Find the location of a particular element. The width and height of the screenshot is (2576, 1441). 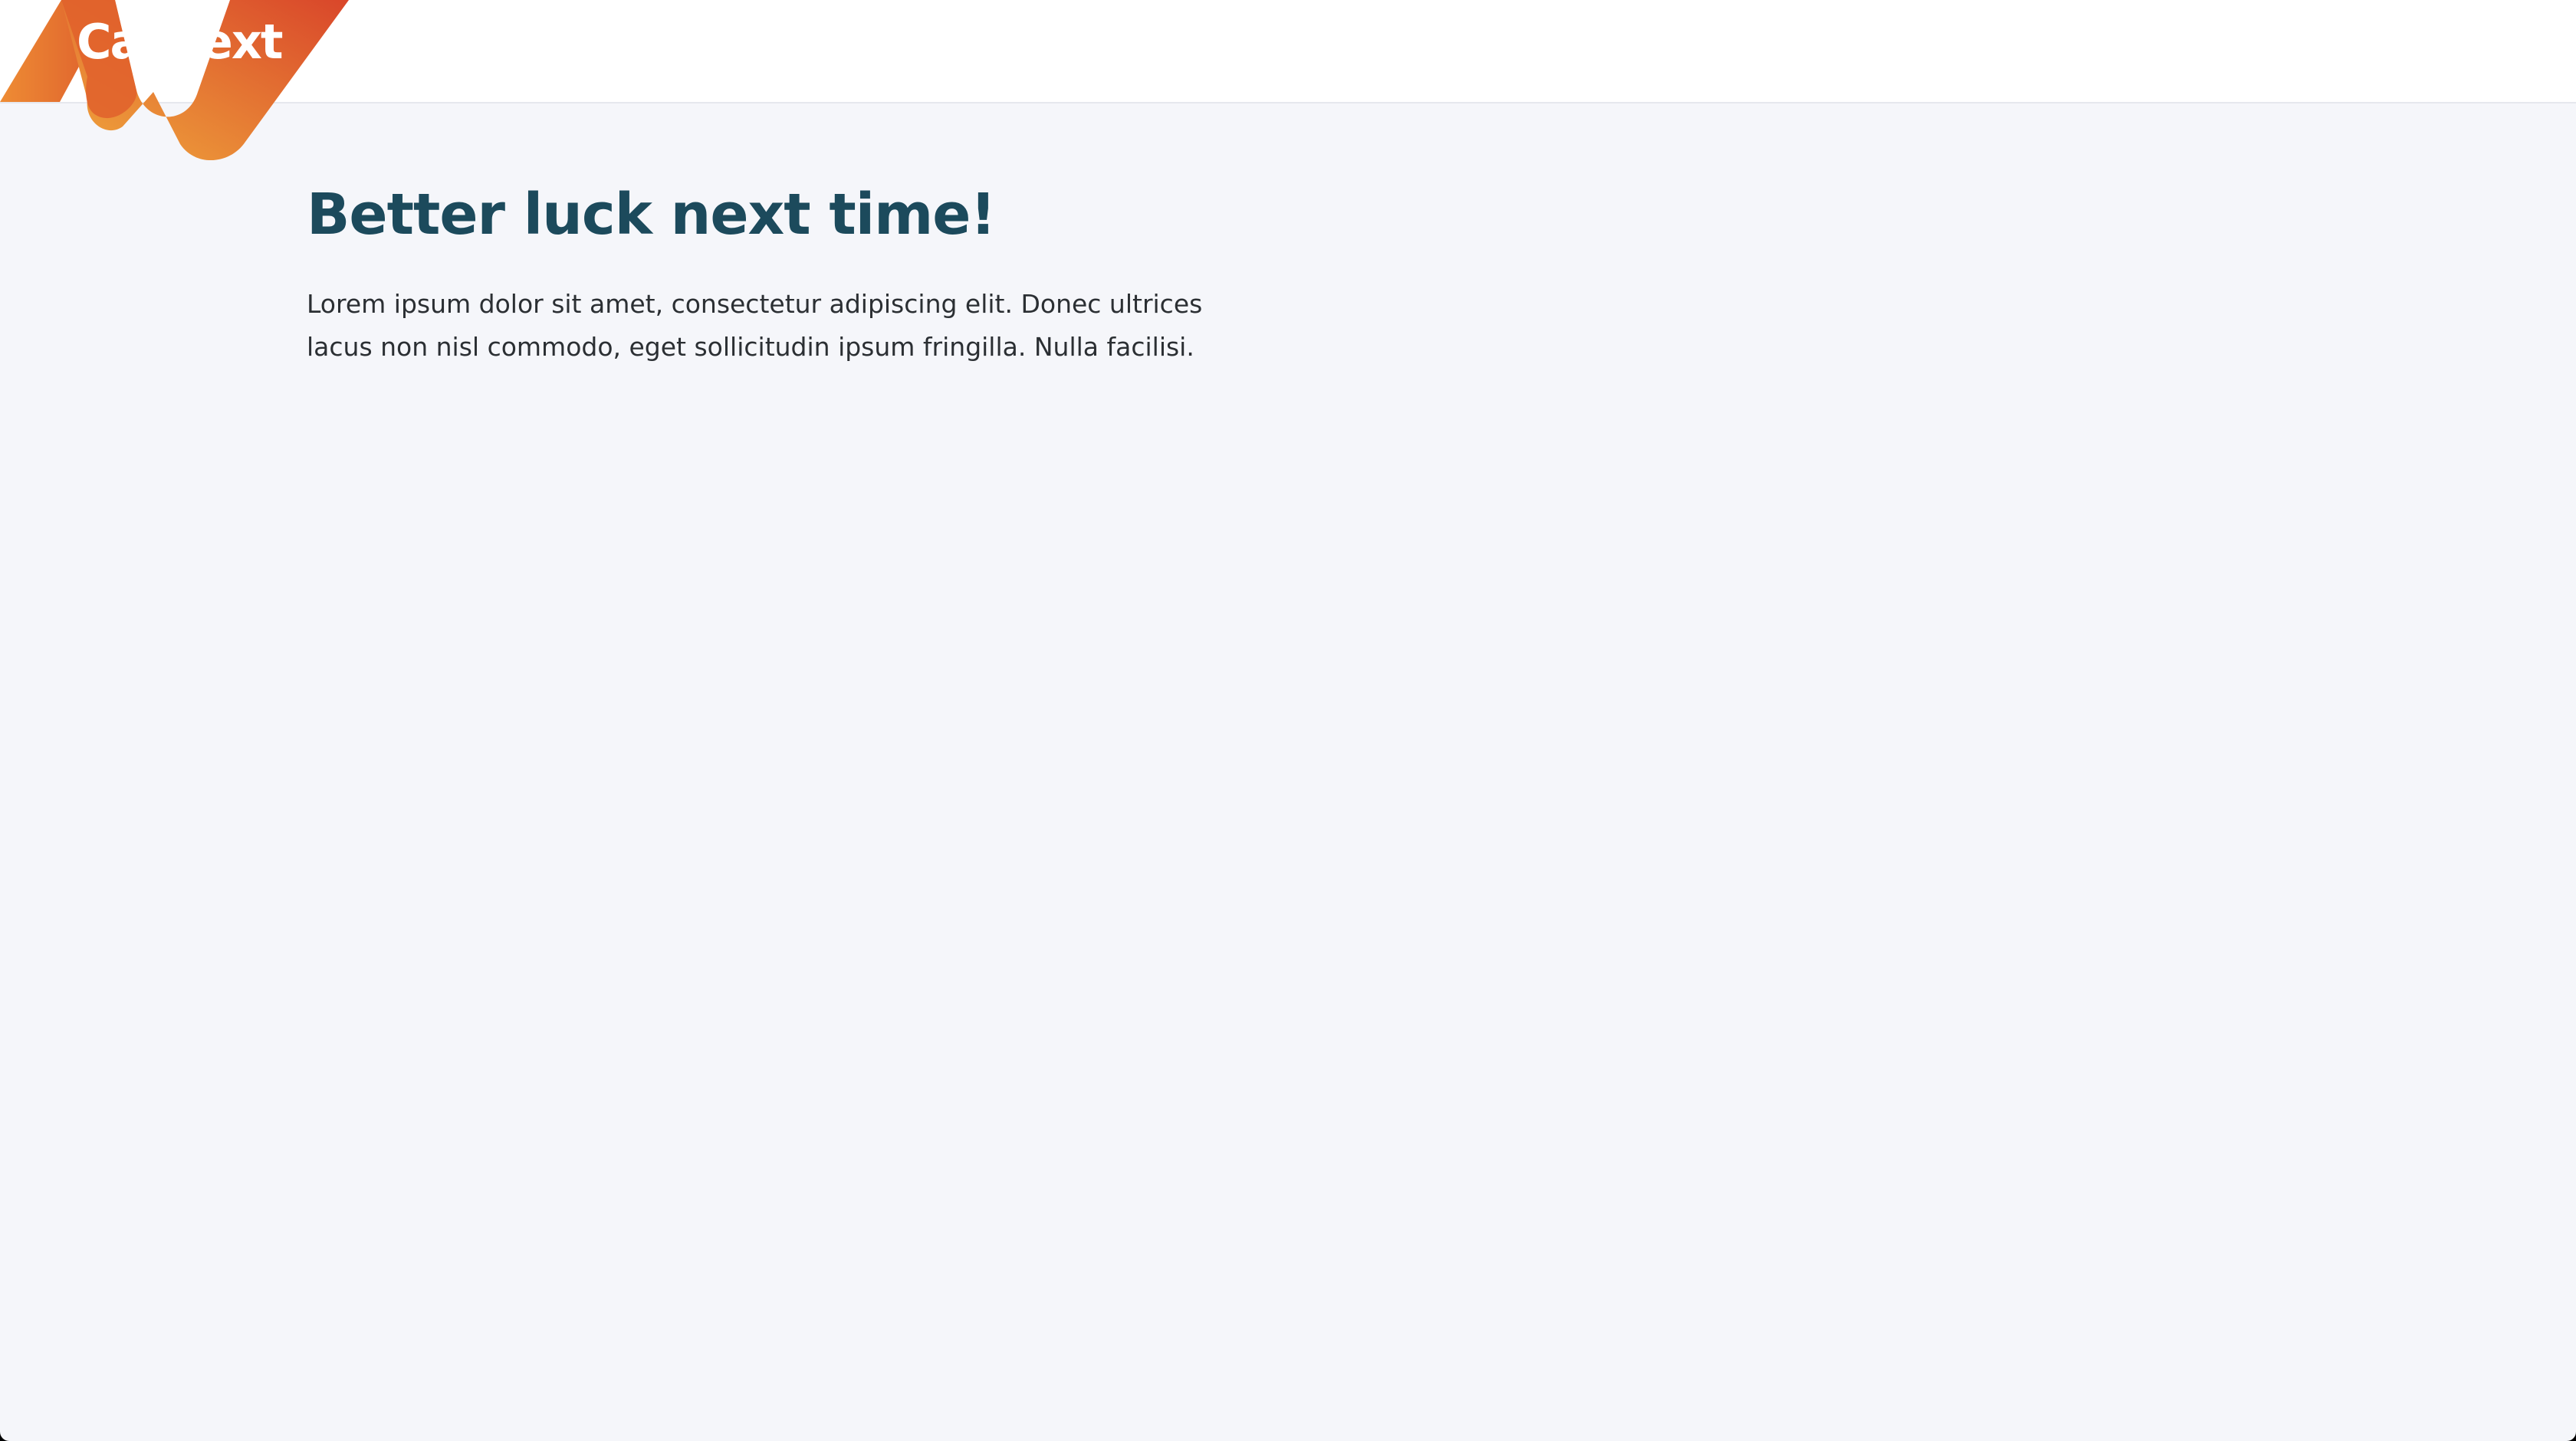

logo-wordmark: CarNext is located at coordinates (180, 42).